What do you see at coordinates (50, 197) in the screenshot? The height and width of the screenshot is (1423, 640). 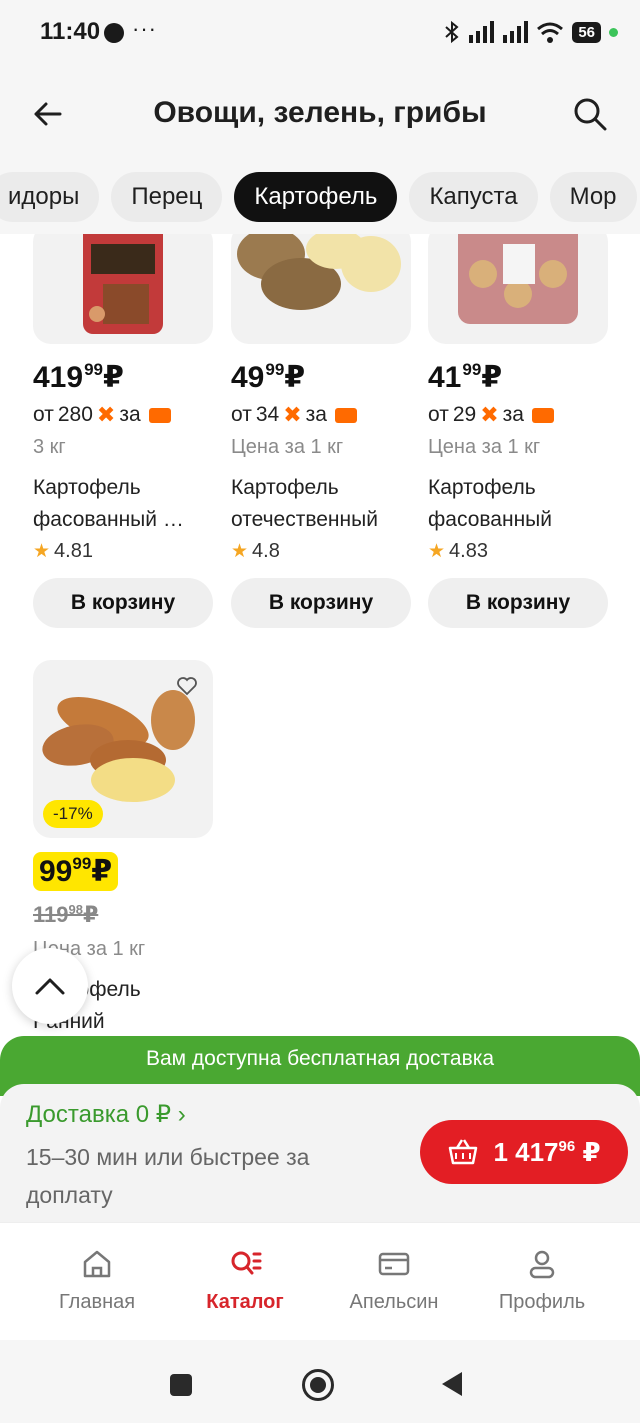 I see `chip-tomatoes: идоры` at bounding box center [50, 197].